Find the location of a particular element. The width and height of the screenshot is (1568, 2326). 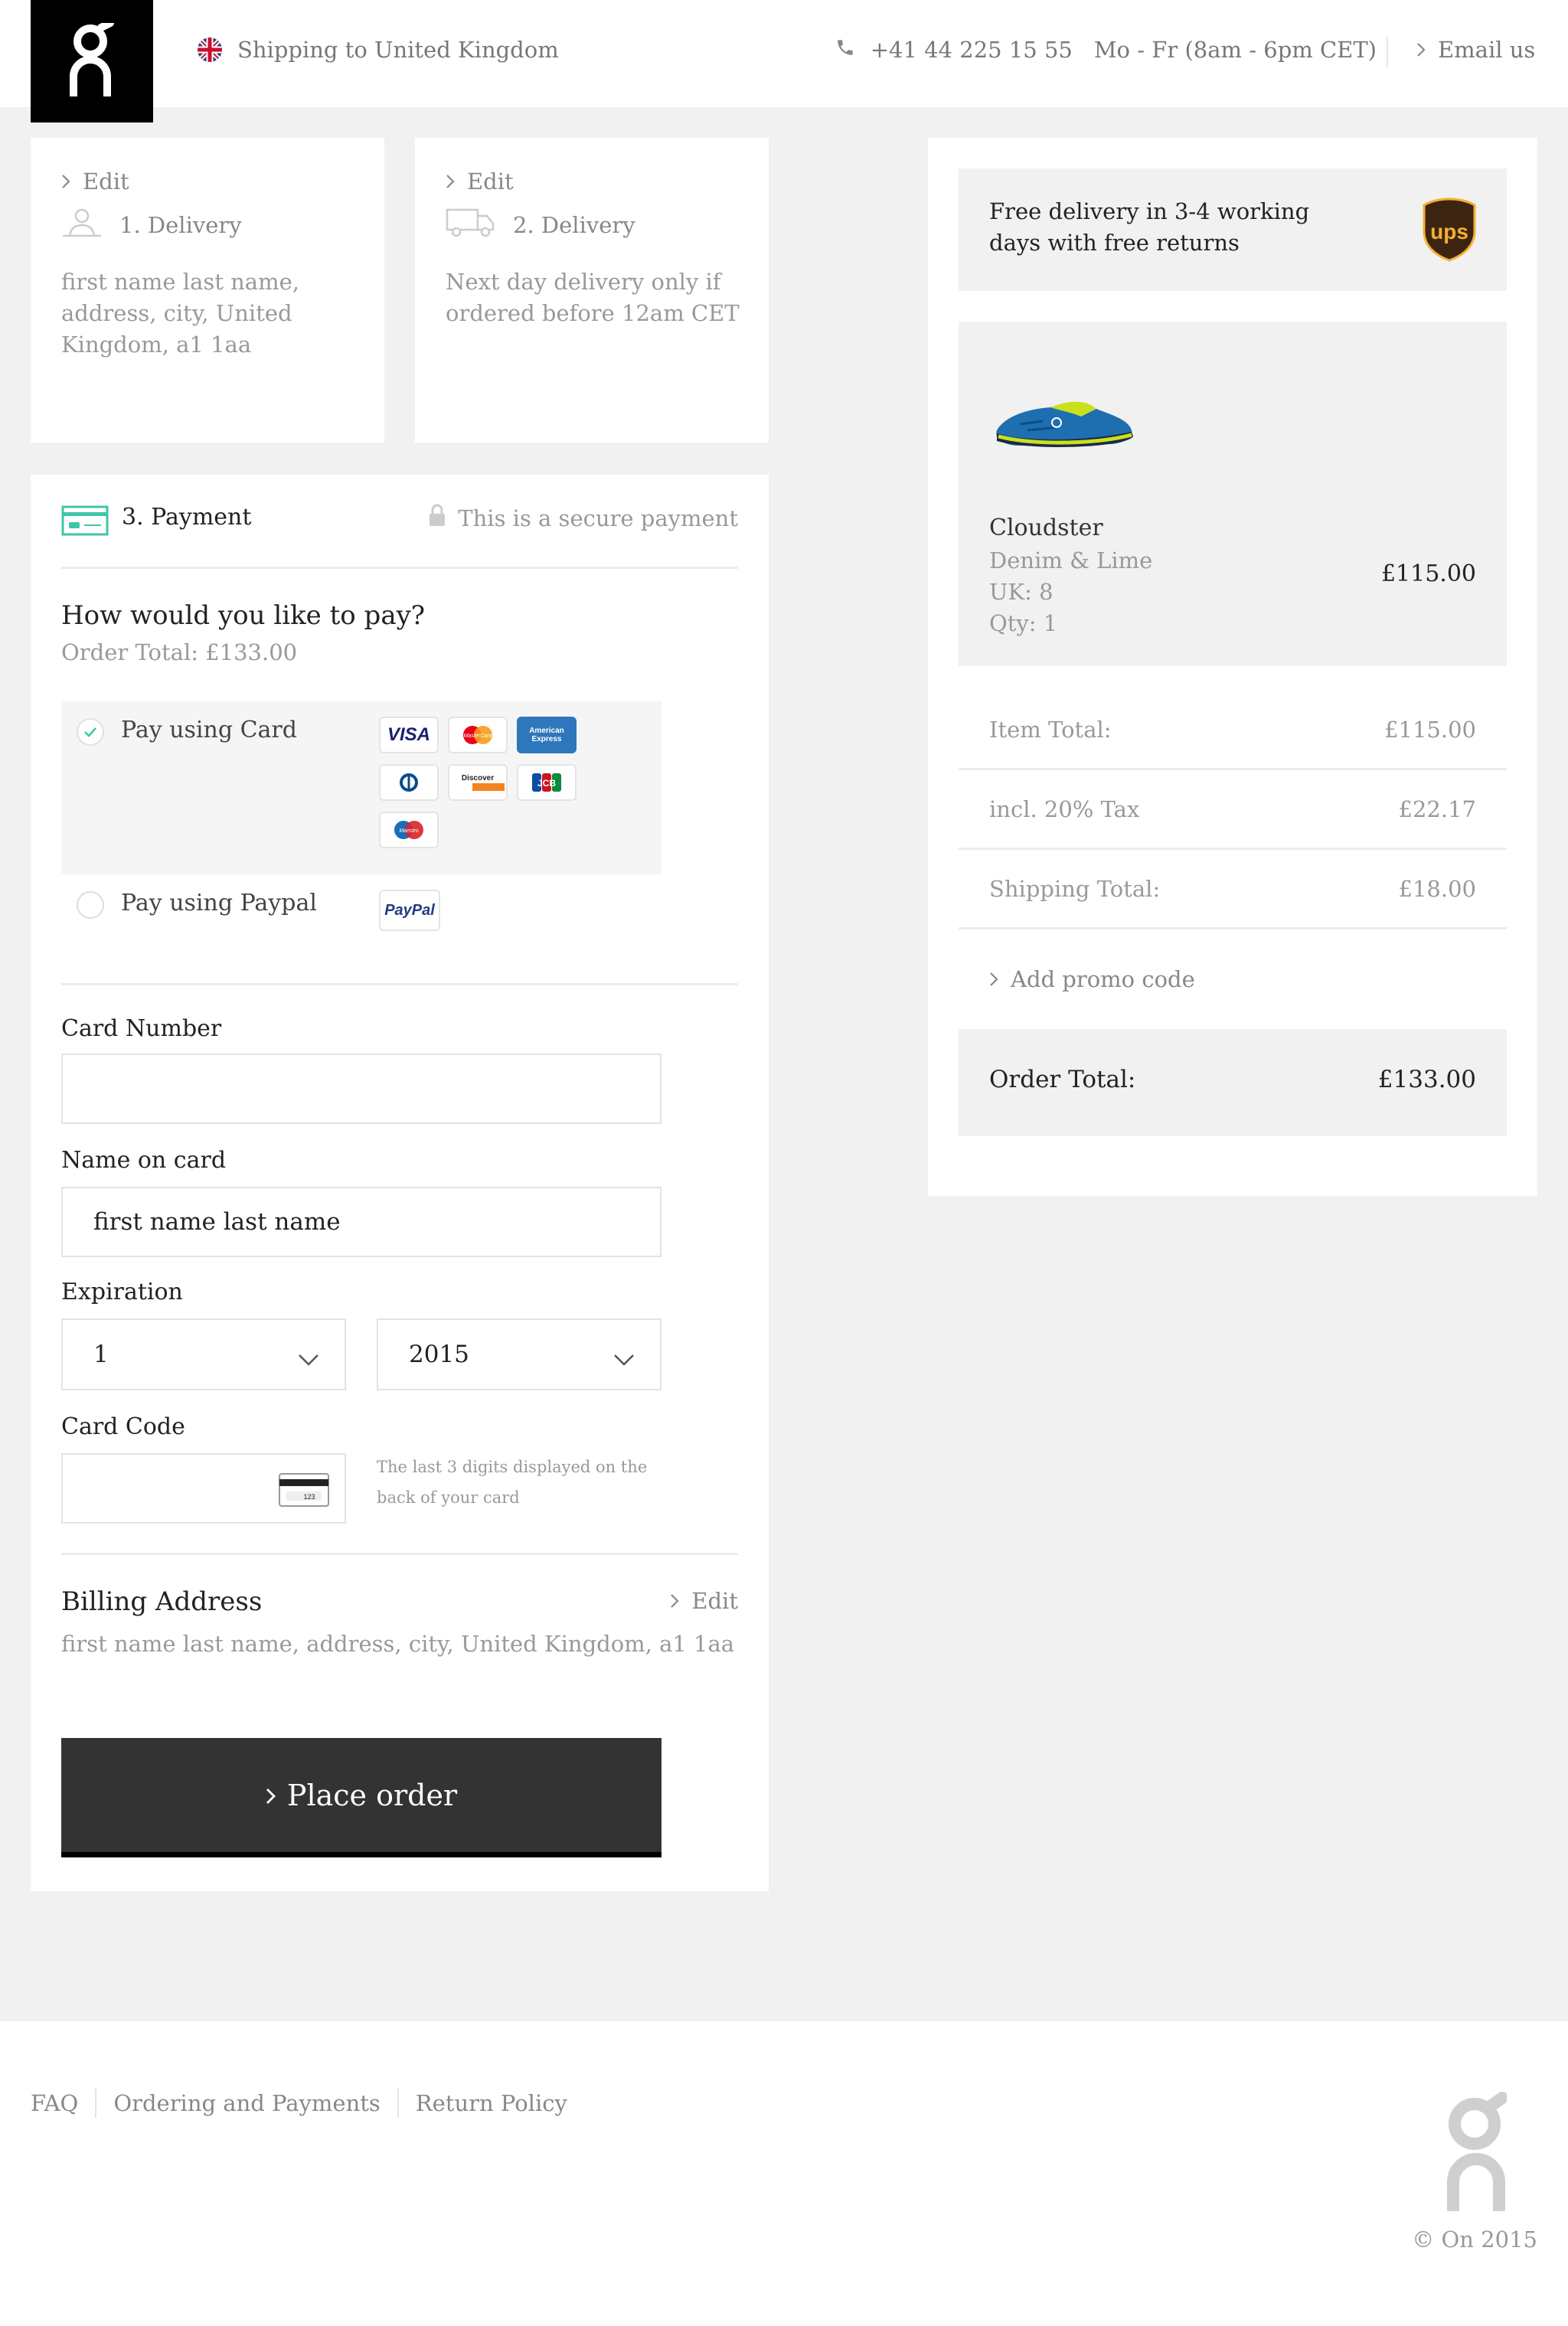

contact-phone: +41 44 225 15 55 Mo - Fr (8am - 6pm CET) is located at coordinates (1106, 50).